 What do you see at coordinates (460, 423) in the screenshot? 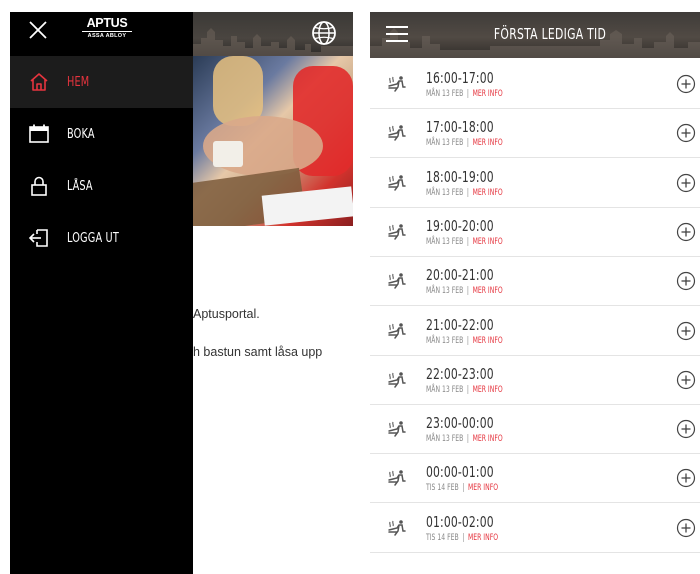
I see `slot-time: 23:00-00:00` at bounding box center [460, 423].